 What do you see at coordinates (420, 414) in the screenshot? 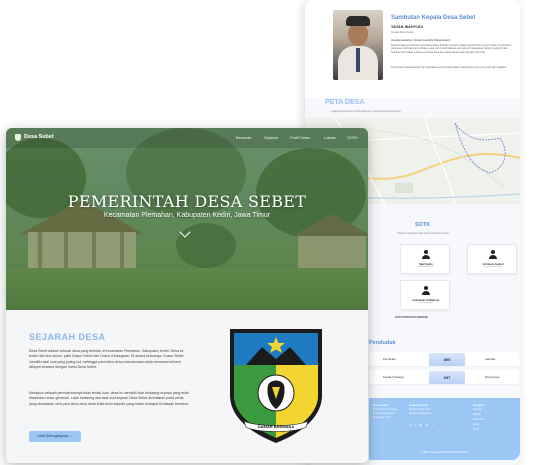
I see `footer-email: desasebet@gmail.com` at bounding box center [420, 414].